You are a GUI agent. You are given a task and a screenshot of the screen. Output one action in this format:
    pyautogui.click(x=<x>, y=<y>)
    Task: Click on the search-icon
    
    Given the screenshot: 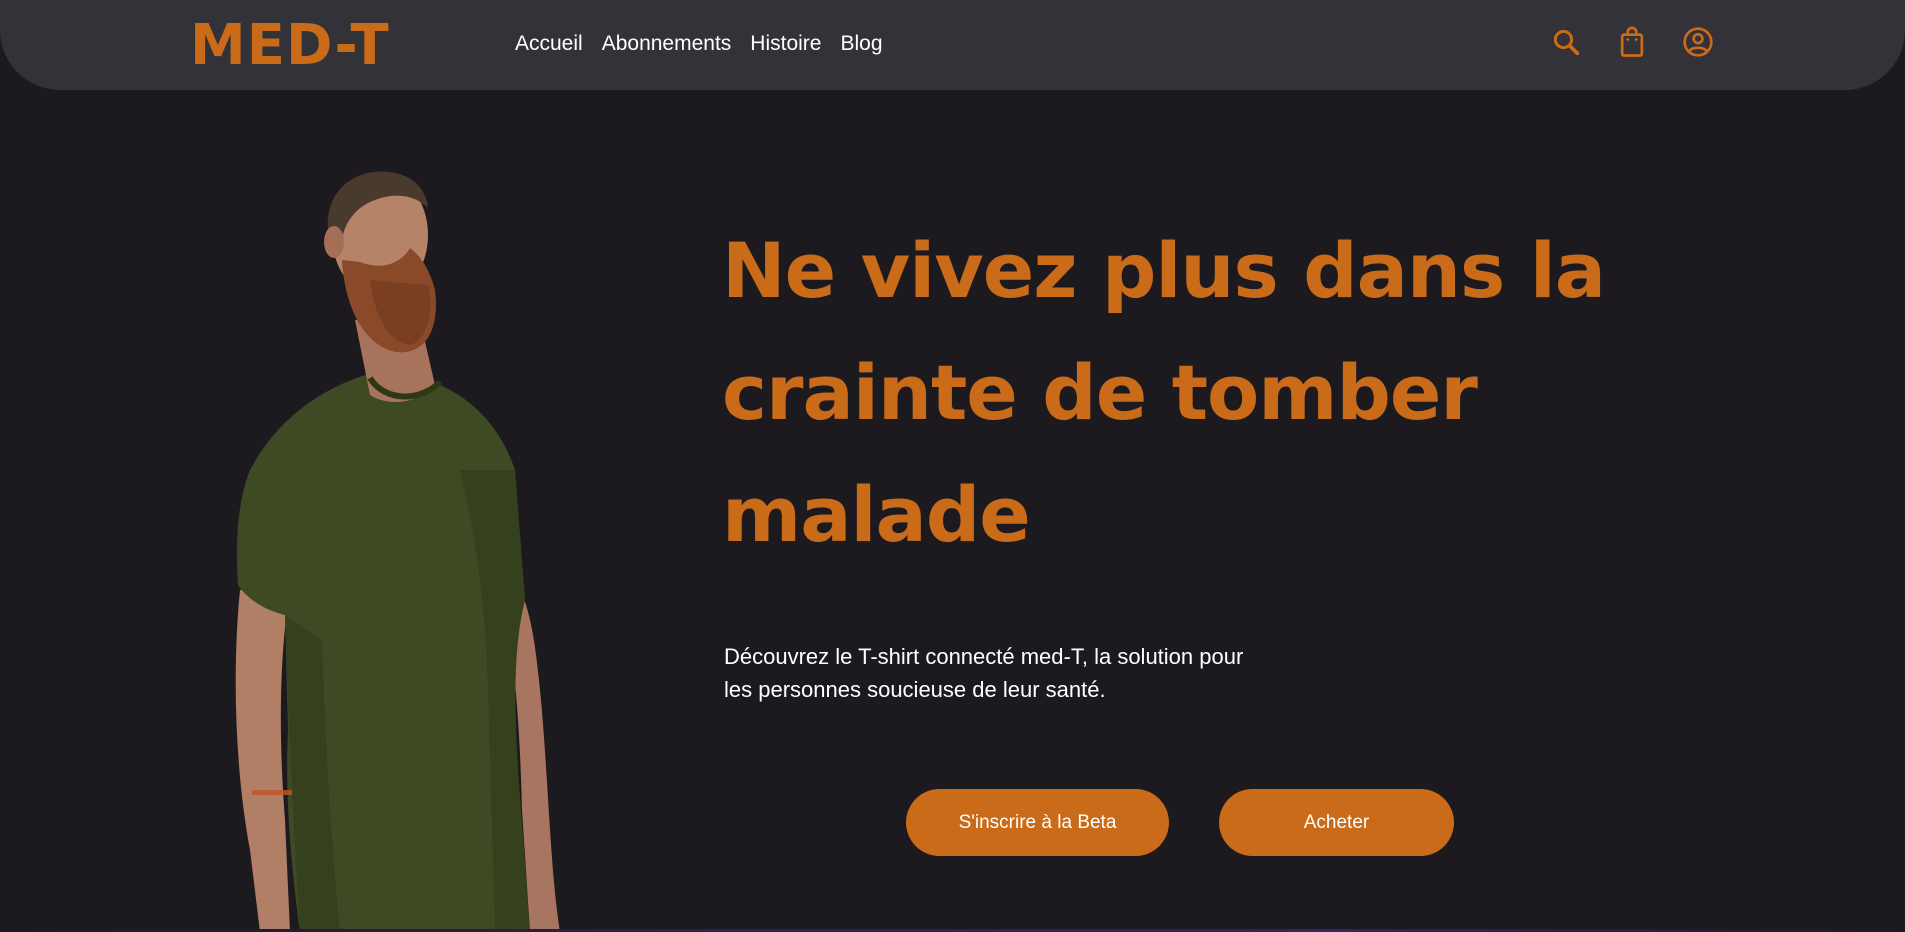 What is the action you would take?
    pyautogui.click(x=1566, y=42)
    